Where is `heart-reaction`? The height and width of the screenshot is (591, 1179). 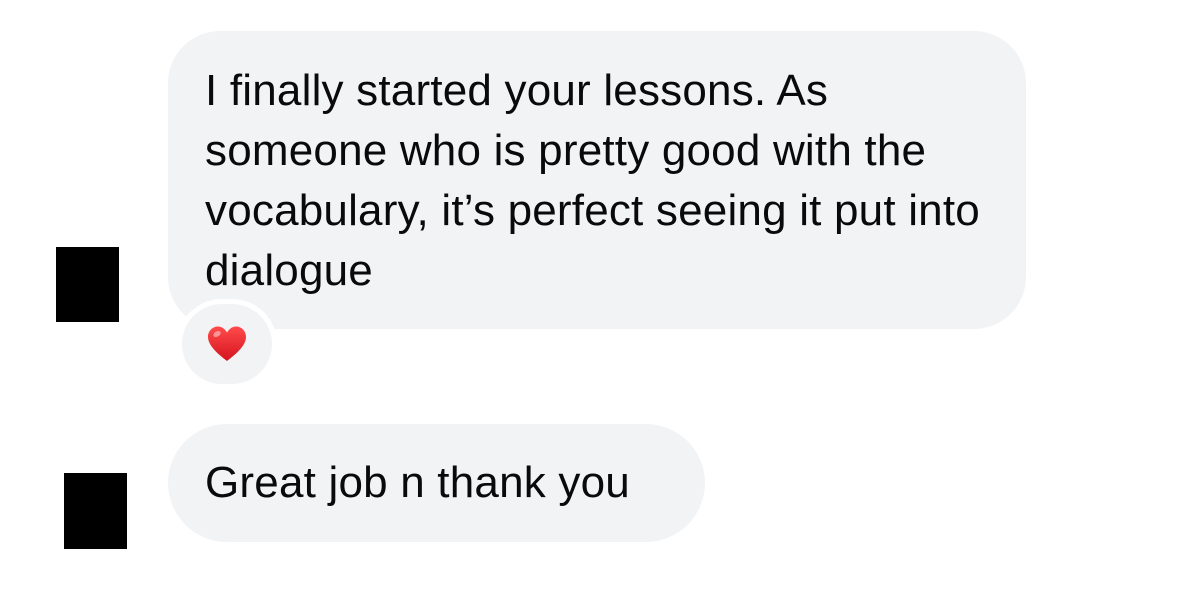 heart-reaction is located at coordinates (227, 344).